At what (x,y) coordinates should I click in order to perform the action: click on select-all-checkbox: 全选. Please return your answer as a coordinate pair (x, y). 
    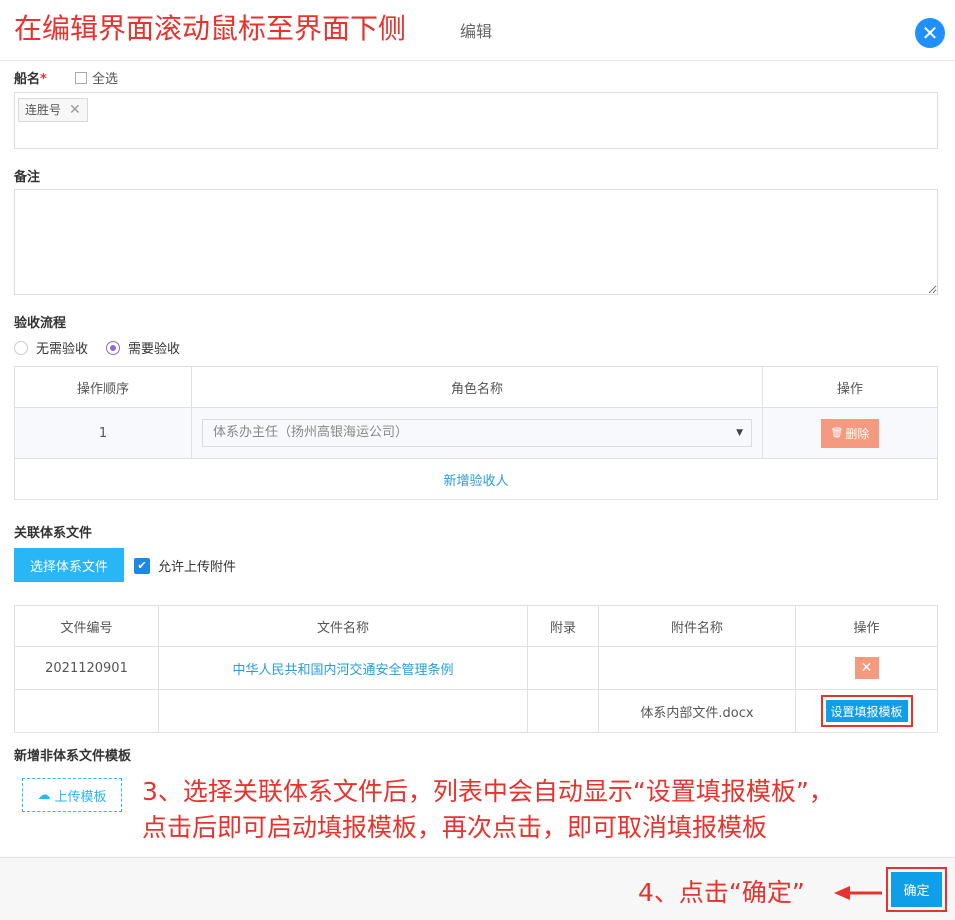
    Looking at the image, I should click on (96, 77).